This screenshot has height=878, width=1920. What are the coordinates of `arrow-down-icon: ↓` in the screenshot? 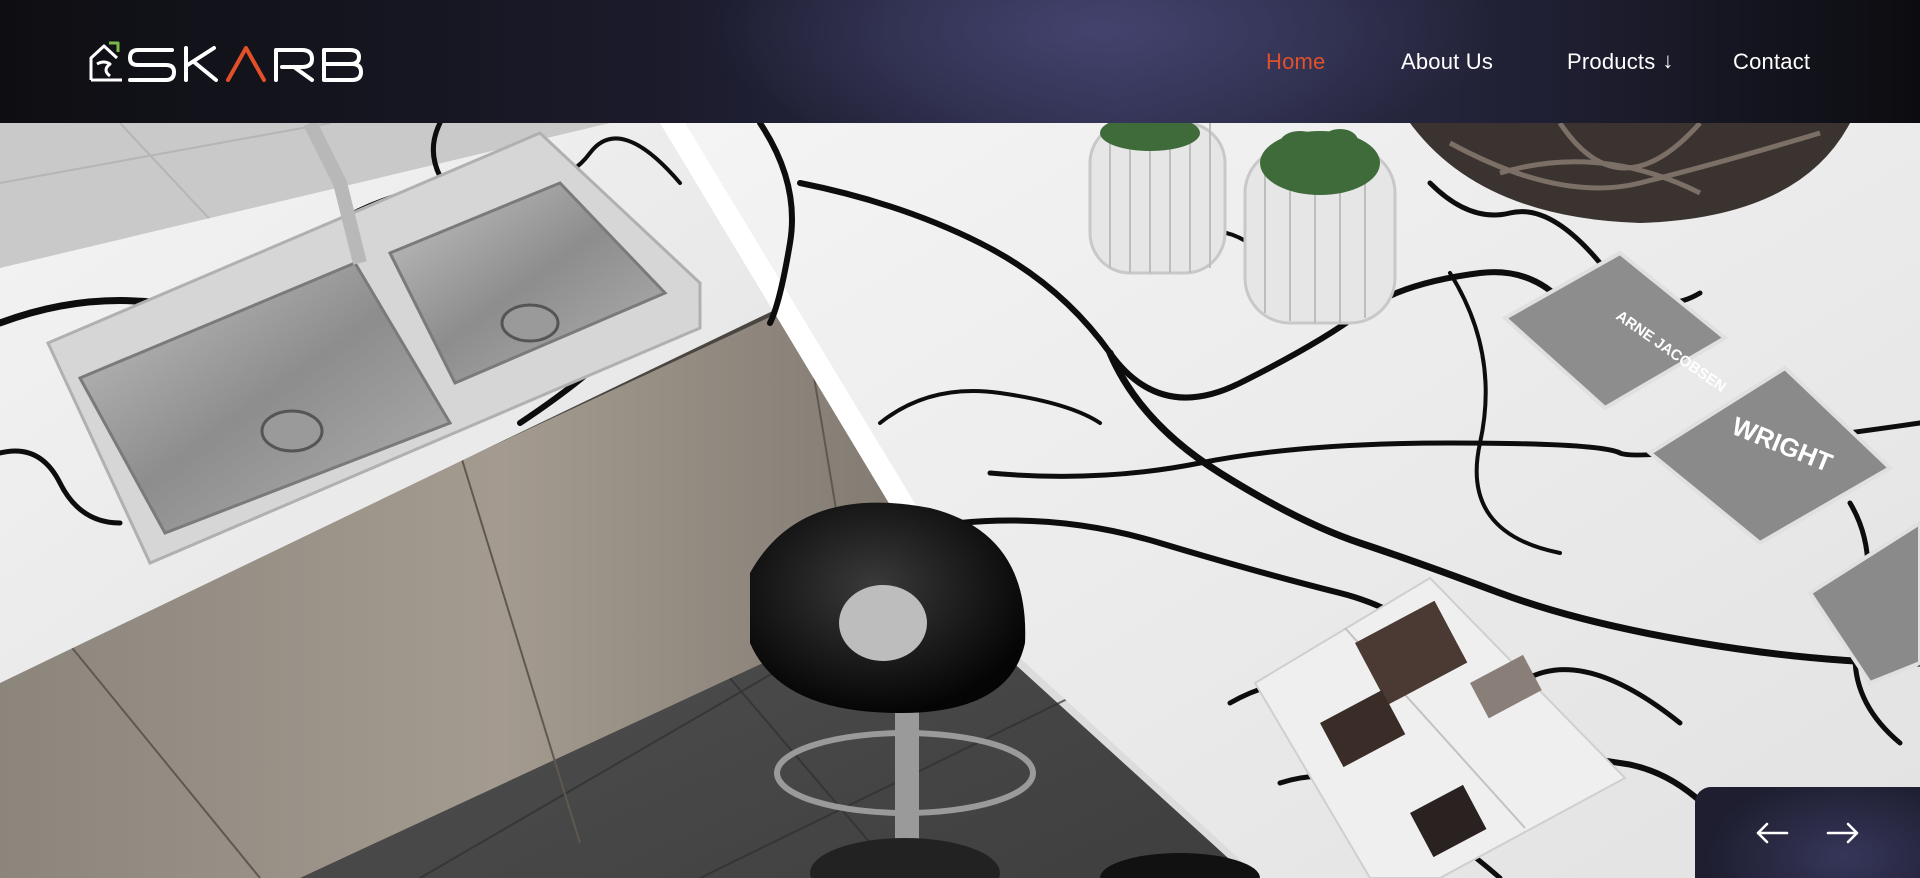 It's located at (1668, 60).